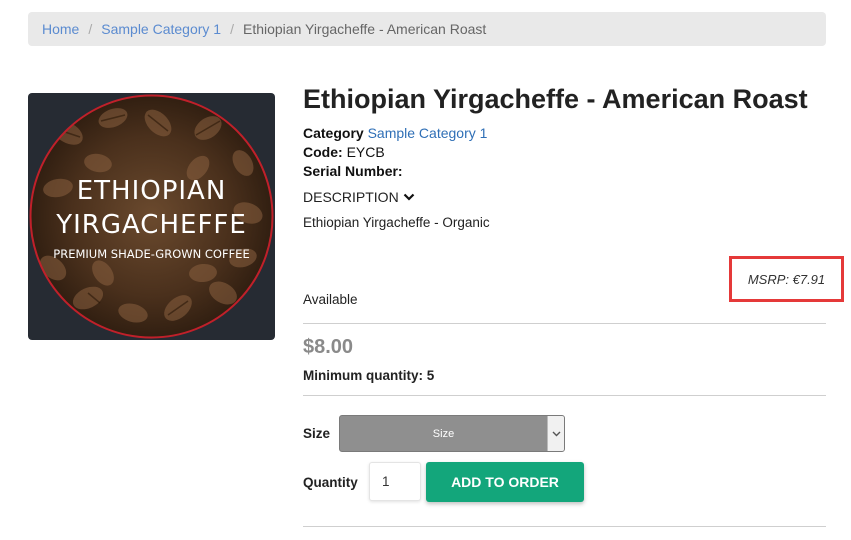  I want to click on msrp-price: MSRP: €7.91, so click(786, 279).